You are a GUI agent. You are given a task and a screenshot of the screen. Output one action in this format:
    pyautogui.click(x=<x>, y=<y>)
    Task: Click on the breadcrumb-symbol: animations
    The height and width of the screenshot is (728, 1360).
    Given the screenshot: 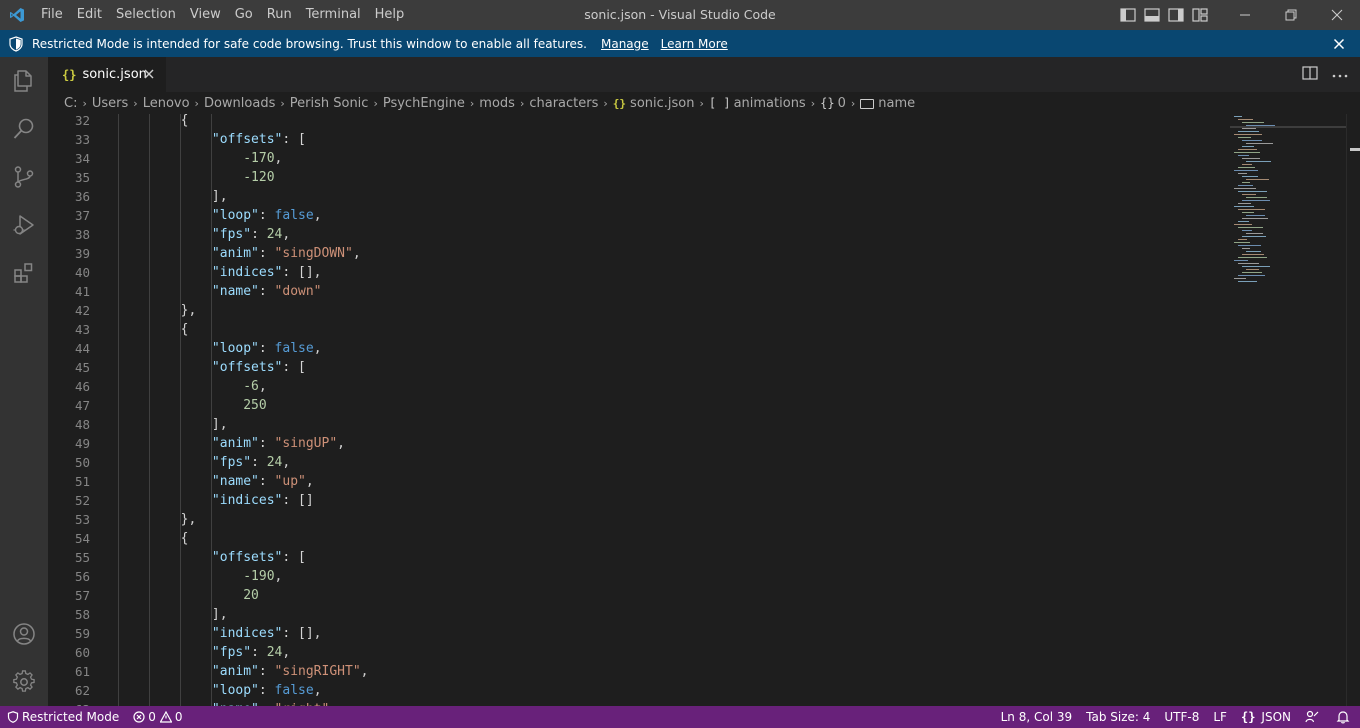 What is the action you would take?
    pyautogui.click(x=770, y=103)
    